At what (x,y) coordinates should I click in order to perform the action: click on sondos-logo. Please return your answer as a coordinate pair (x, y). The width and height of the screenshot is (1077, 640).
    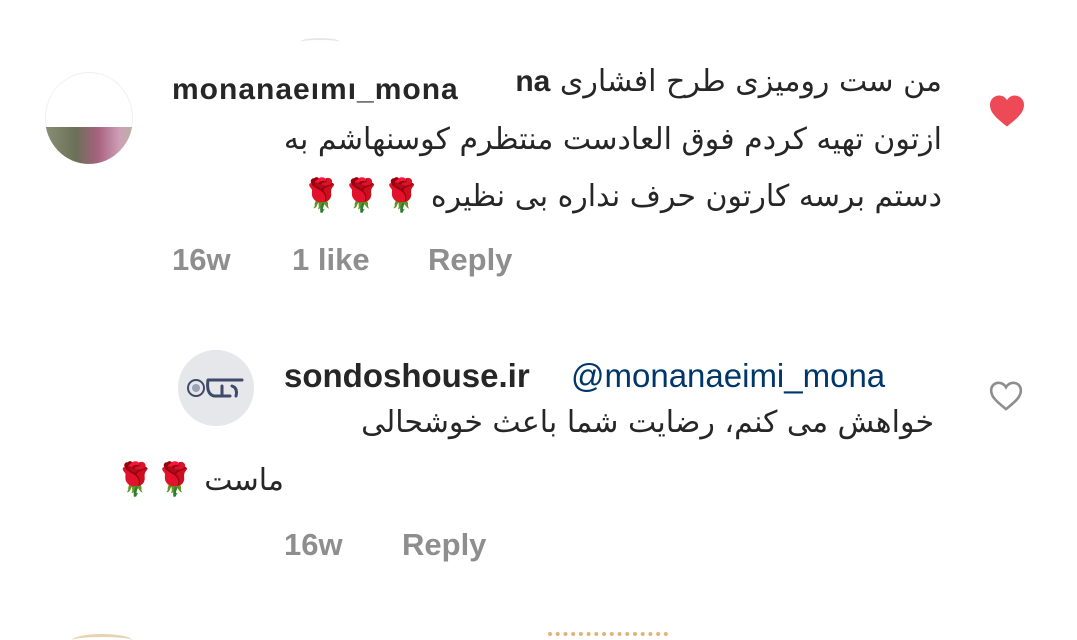
    Looking at the image, I should click on (216, 388).